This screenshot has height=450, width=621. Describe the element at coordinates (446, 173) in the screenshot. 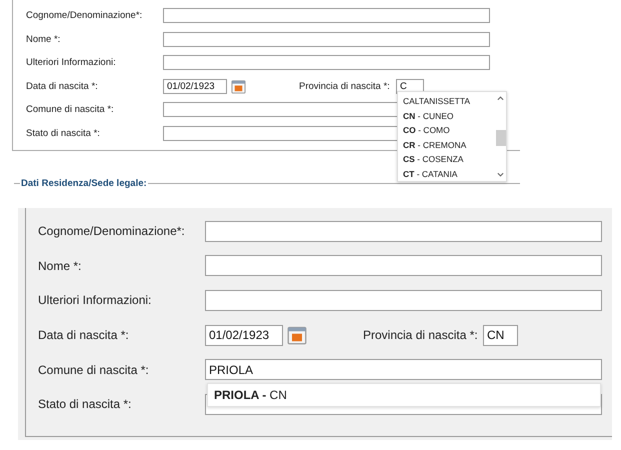

I see `suggestion-item: CT - CATANIA` at that location.